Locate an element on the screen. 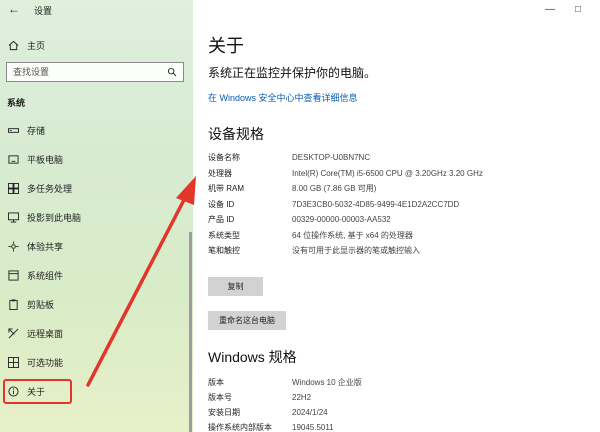 The image size is (600, 432). copy-button: 复制 is located at coordinates (235, 286).